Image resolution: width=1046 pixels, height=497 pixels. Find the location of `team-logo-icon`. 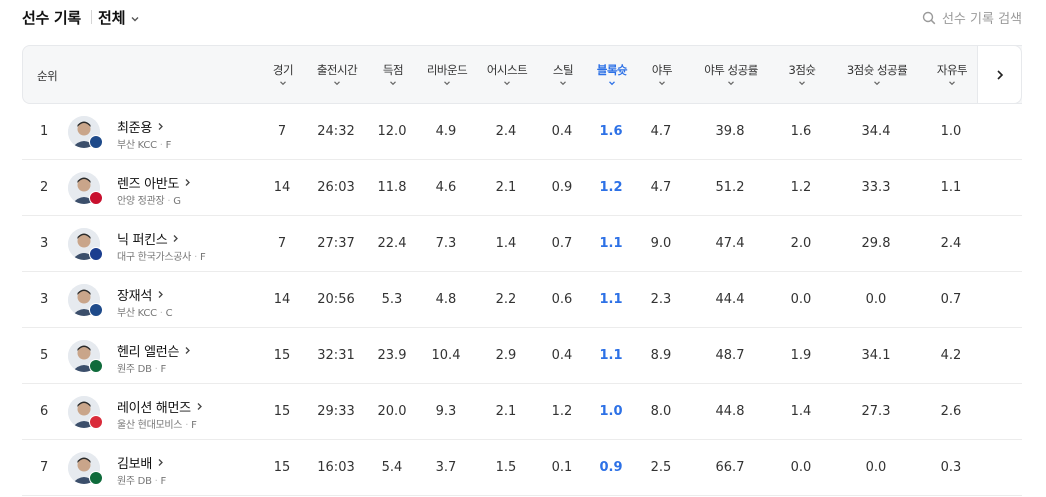

team-logo-icon is located at coordinates (96, 422).